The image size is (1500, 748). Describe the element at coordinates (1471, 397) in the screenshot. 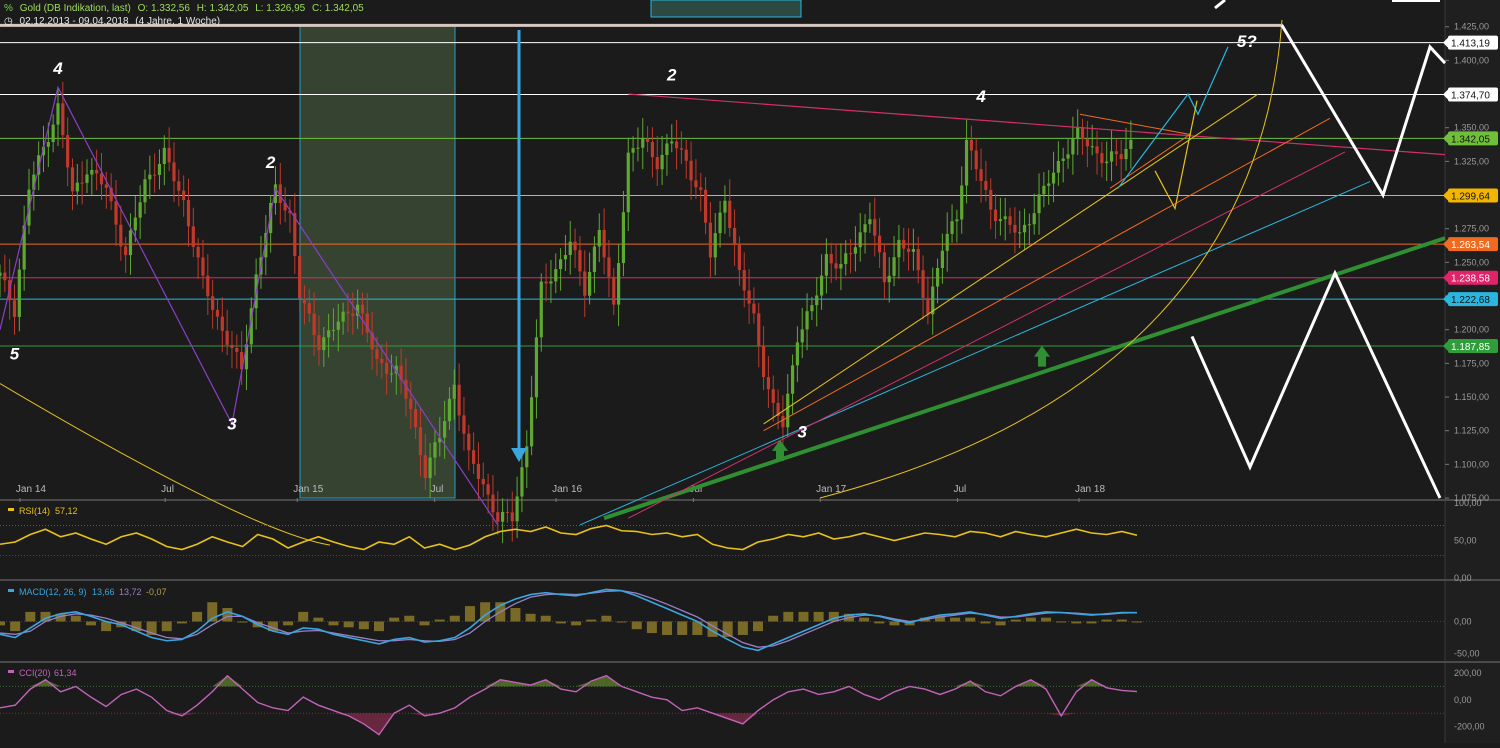

I see `y-tick-label: 1.150,00` at that location.